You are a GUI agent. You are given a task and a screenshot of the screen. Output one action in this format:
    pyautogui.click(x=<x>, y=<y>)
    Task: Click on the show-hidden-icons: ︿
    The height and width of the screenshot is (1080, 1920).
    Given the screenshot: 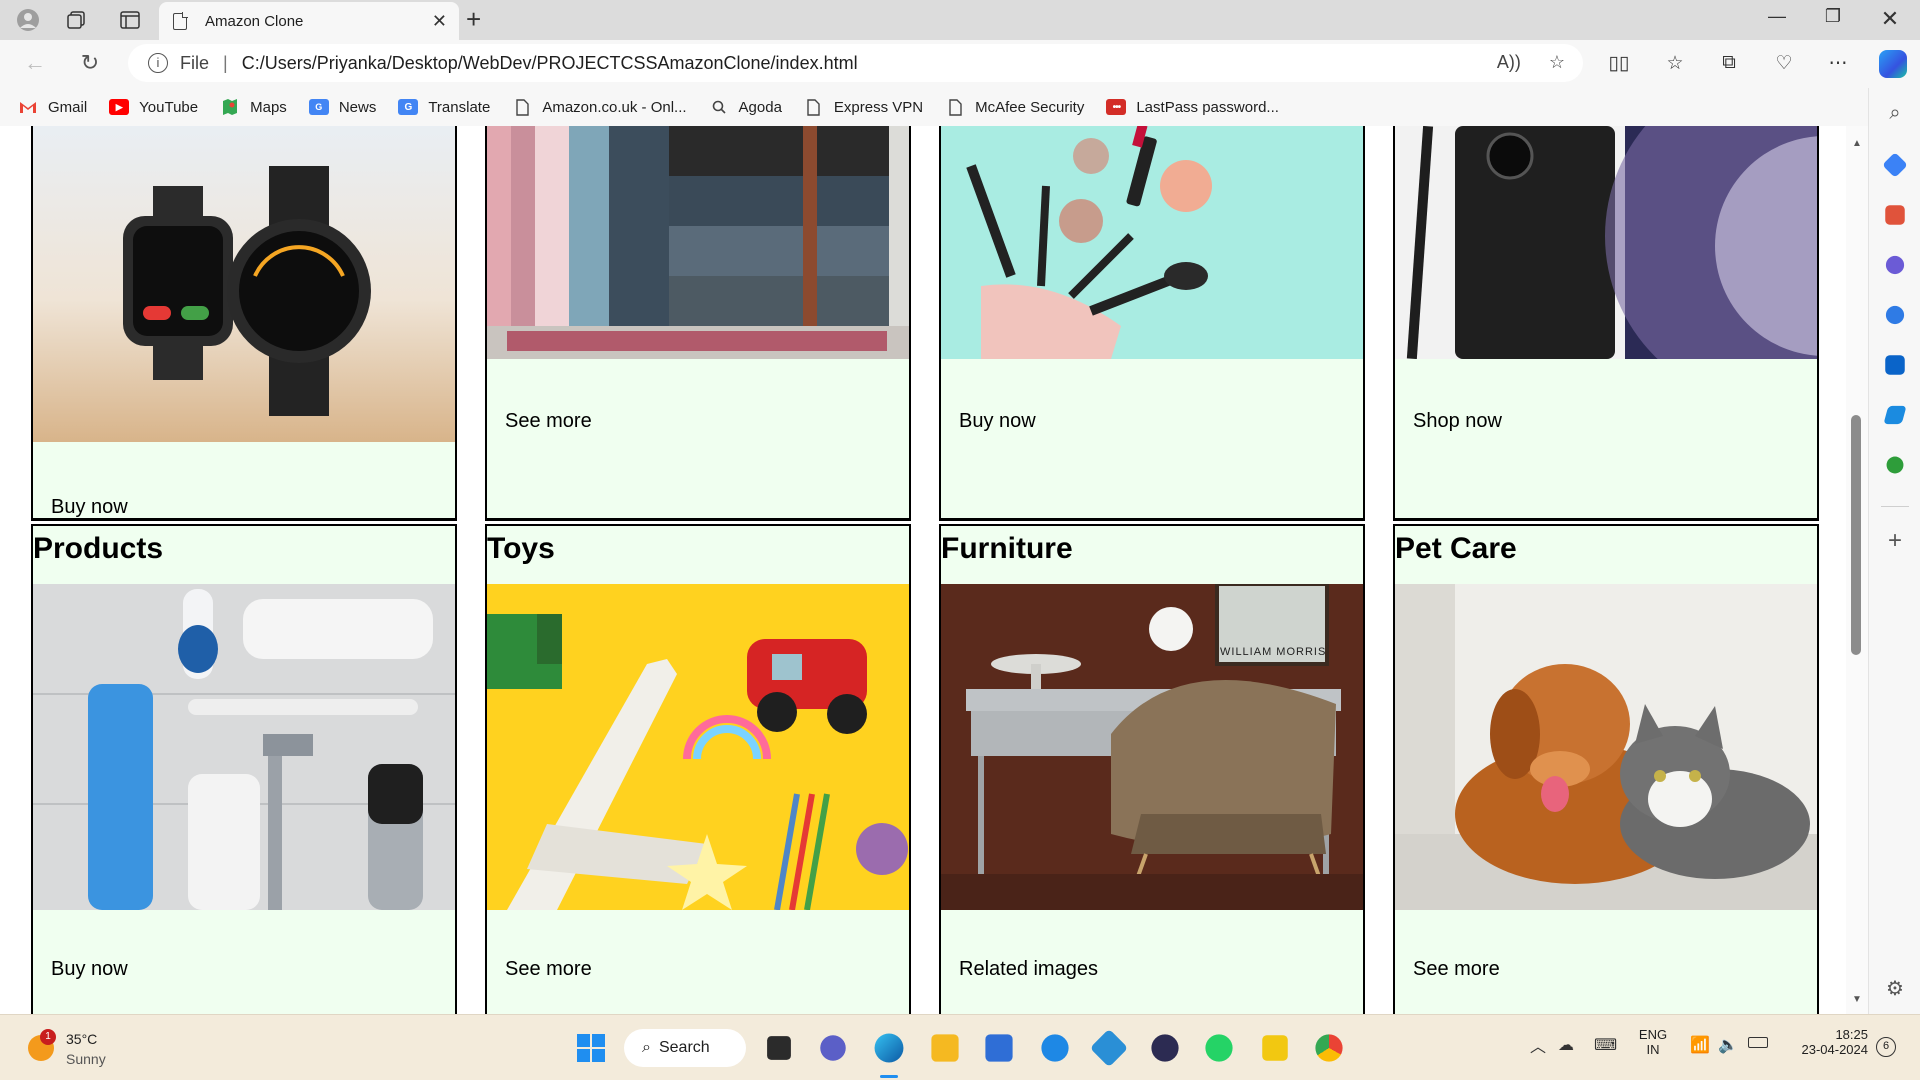 What is the action you would take?
    pyautogui.click(x=1538, y=1045)
    